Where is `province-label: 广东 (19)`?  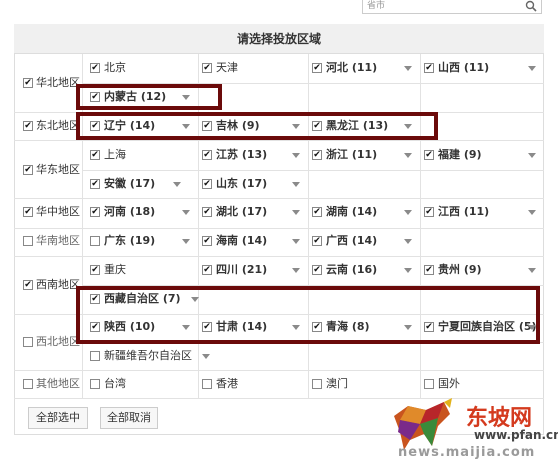 province-label: 广东 (19) is located at coordinates (129, 241).